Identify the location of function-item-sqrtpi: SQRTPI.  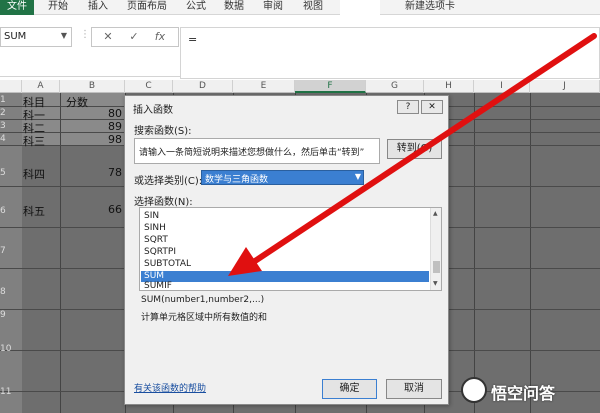
(285, 252).